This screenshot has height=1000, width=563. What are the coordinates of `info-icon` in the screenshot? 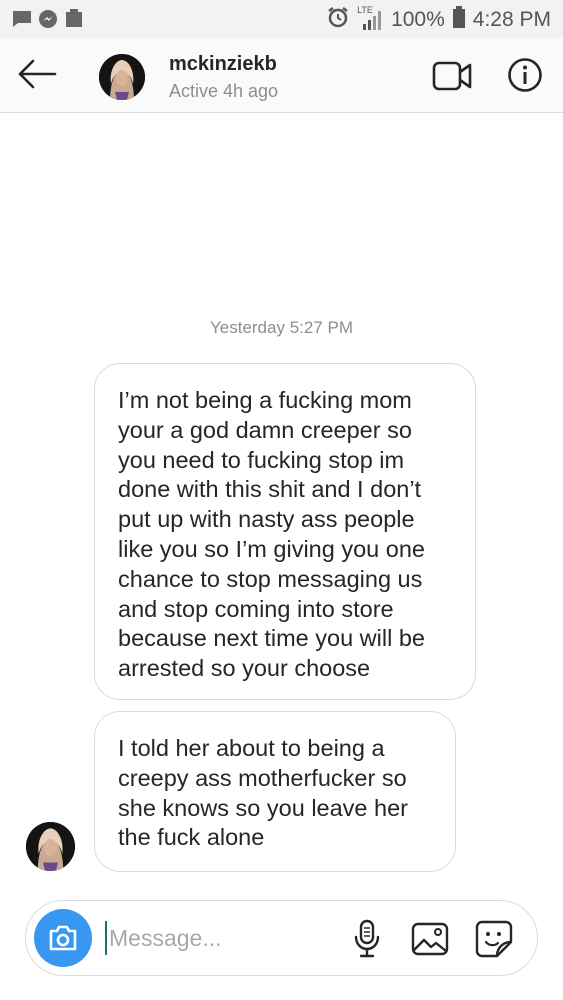 It's located at (525, 75).